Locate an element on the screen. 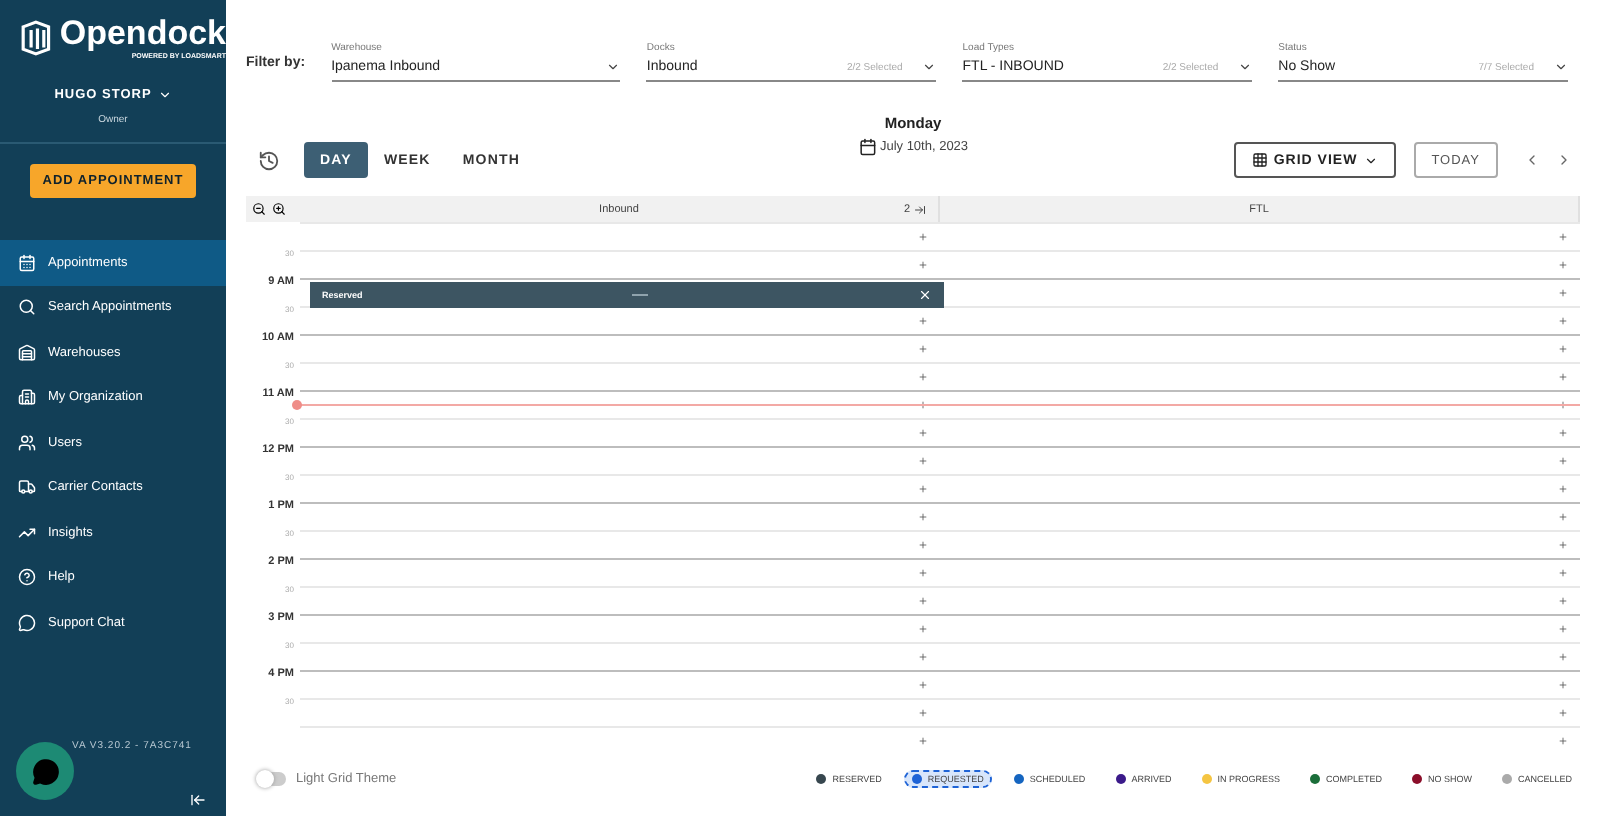 The width and height of the screenshot is (1600, 816). chat-button is located at coordinates (45, 771).